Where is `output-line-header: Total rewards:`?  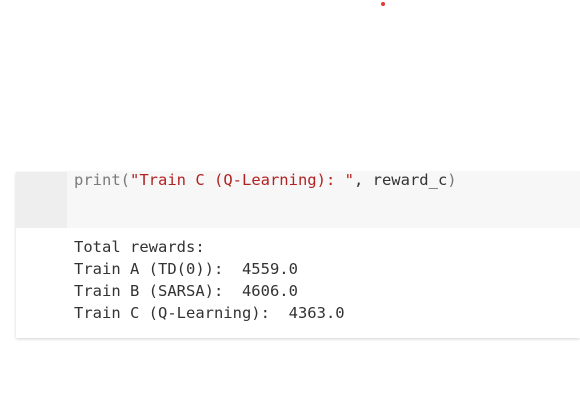
output-line-header: Total rewards: is located at coordinates (139, 247).